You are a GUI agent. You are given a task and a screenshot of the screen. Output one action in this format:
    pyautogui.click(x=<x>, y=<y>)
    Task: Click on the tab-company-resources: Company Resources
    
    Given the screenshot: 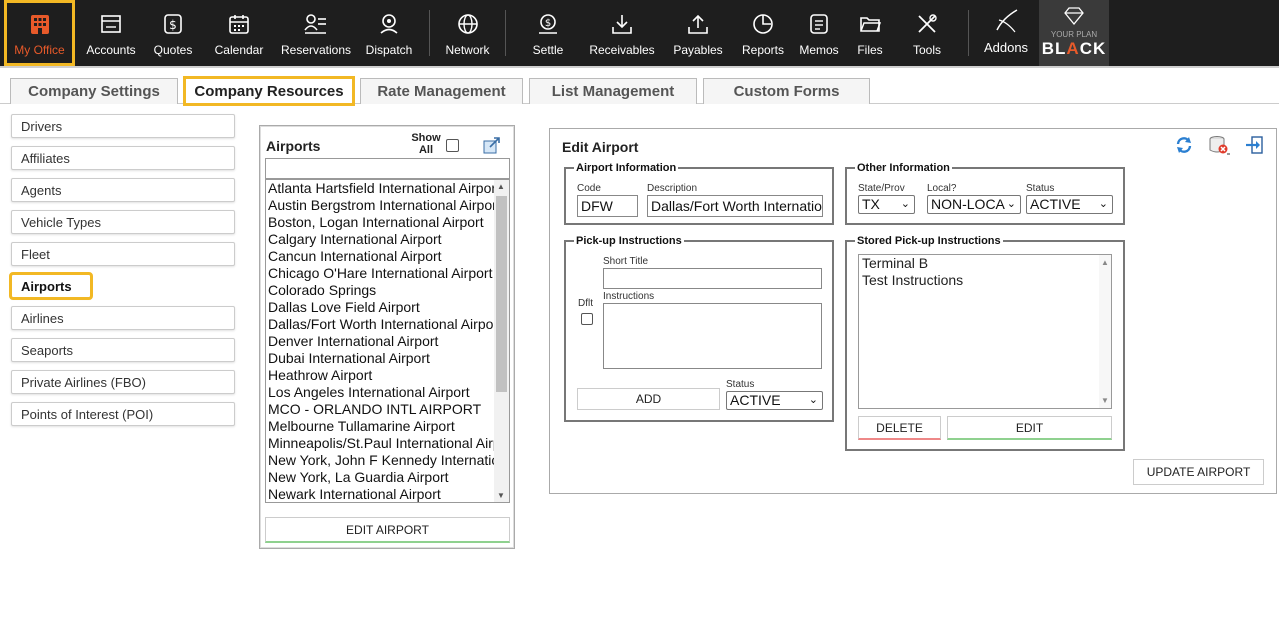 What is the action you would take?
    pyautogui.click(x=269, y=91)
    